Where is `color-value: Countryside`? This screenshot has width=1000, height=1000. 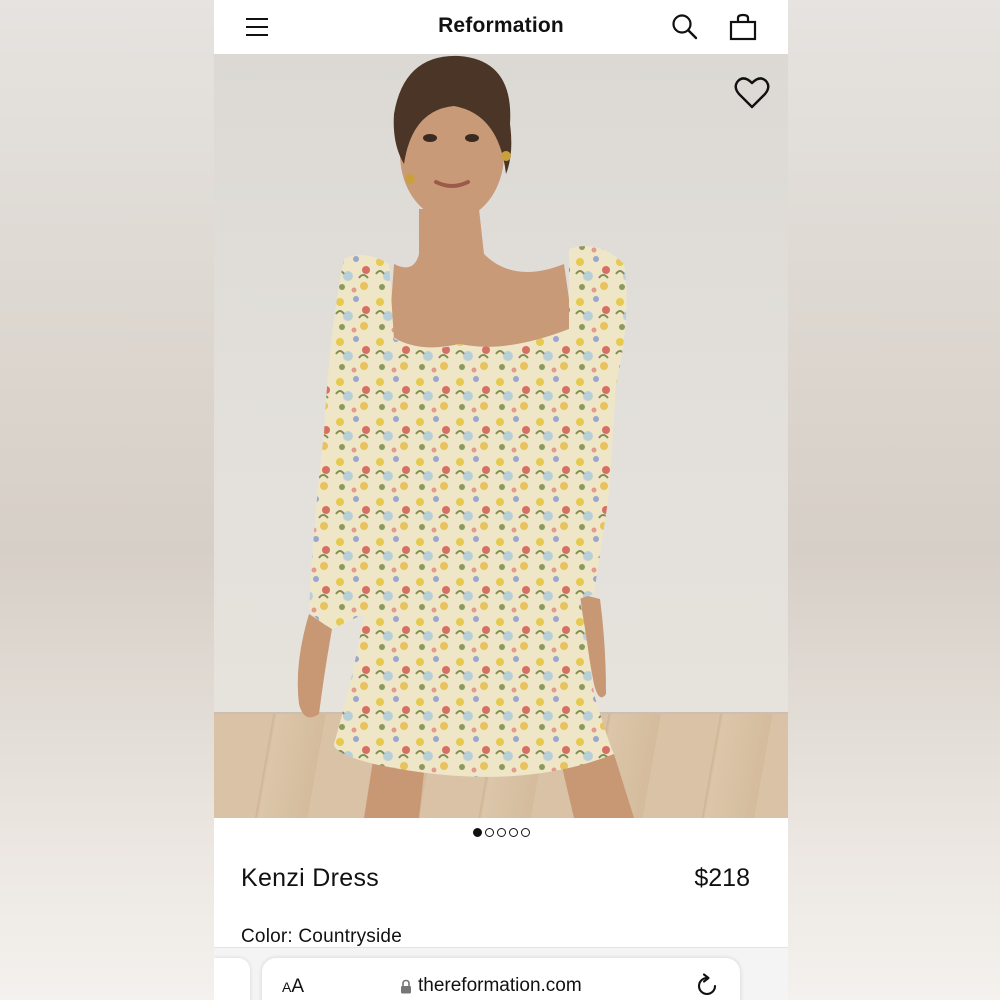 color-value: Countryside is located at coordinates (350, 936).